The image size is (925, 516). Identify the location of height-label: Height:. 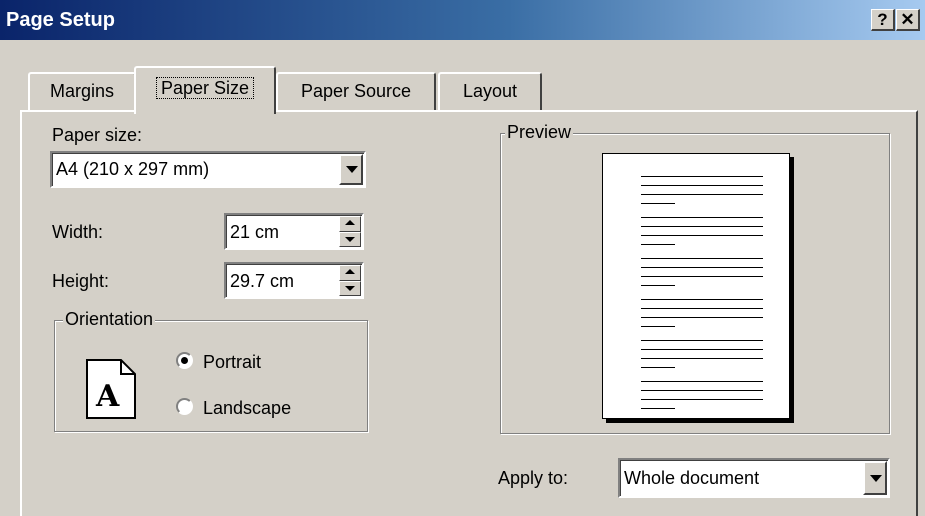
(81, 281).